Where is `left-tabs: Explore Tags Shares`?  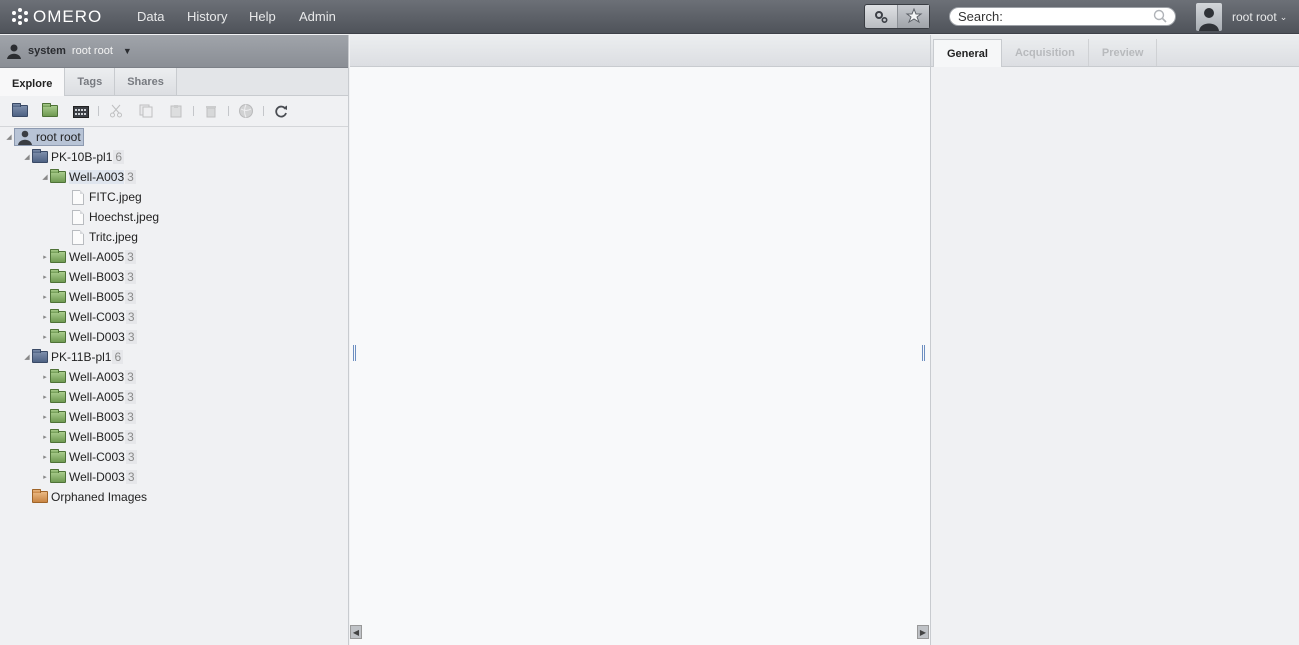 left-tabs: Explore Tags Shares is located at coordinates (174, 82).